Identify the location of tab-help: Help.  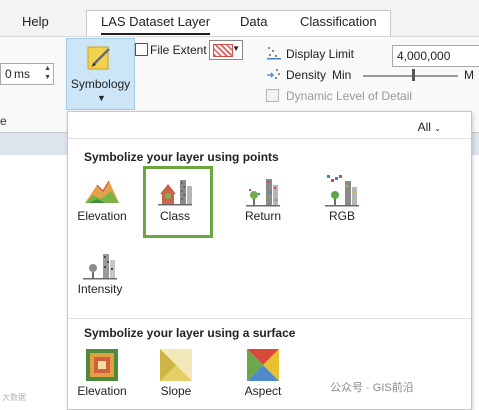
(35, 21).